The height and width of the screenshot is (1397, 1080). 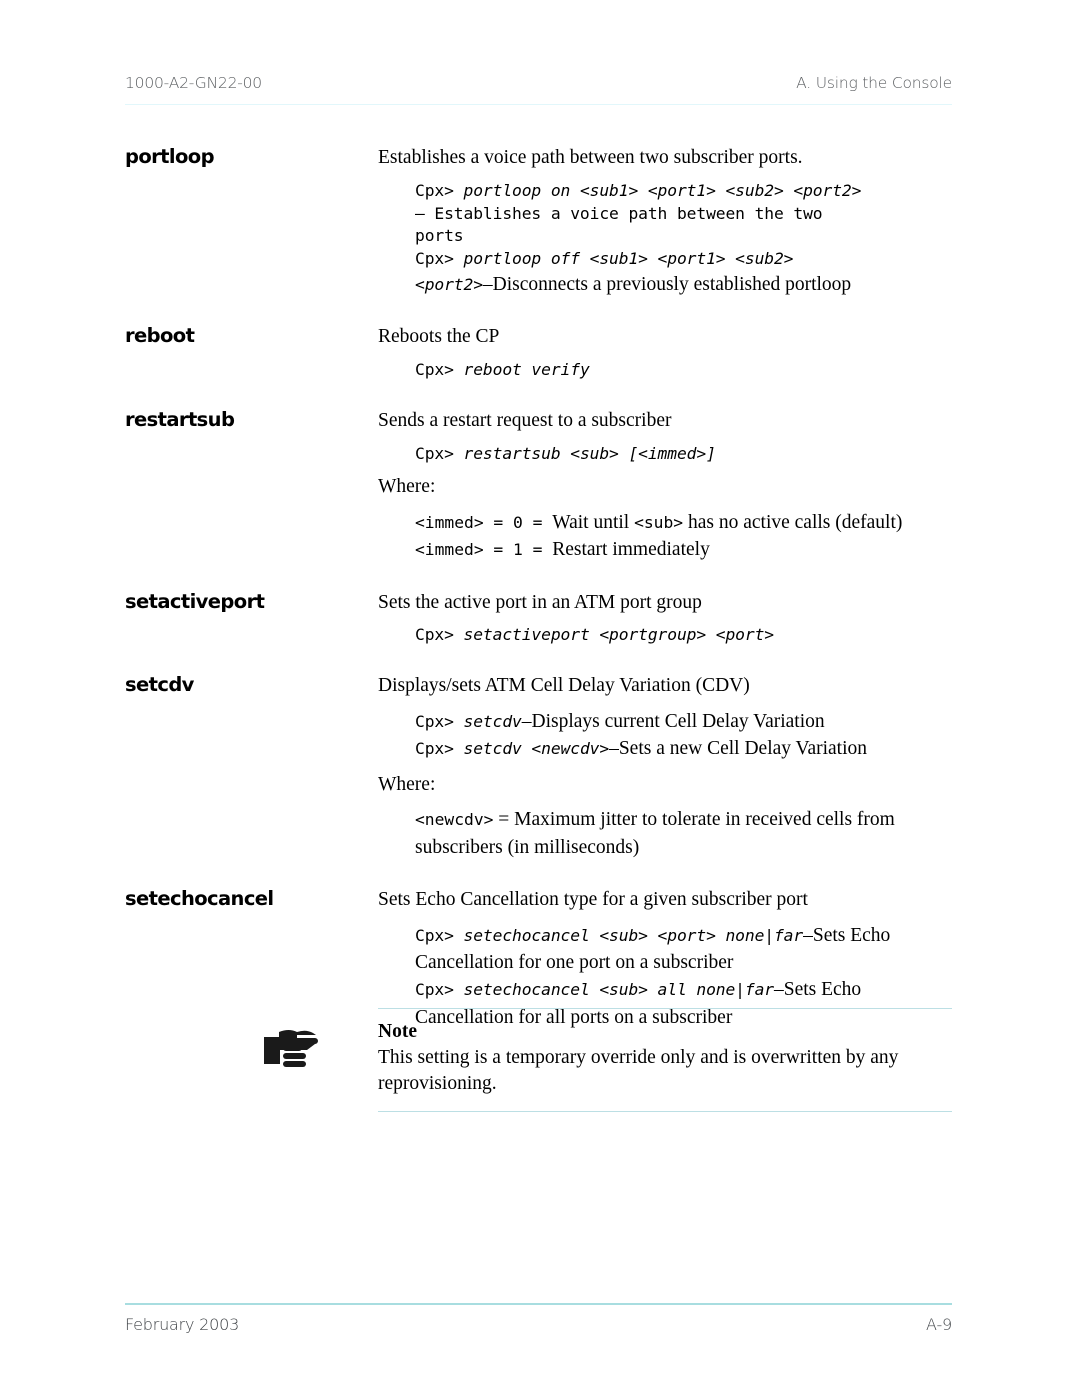 I want to click on note-bottom-rule, so click(x=665, y=1112).